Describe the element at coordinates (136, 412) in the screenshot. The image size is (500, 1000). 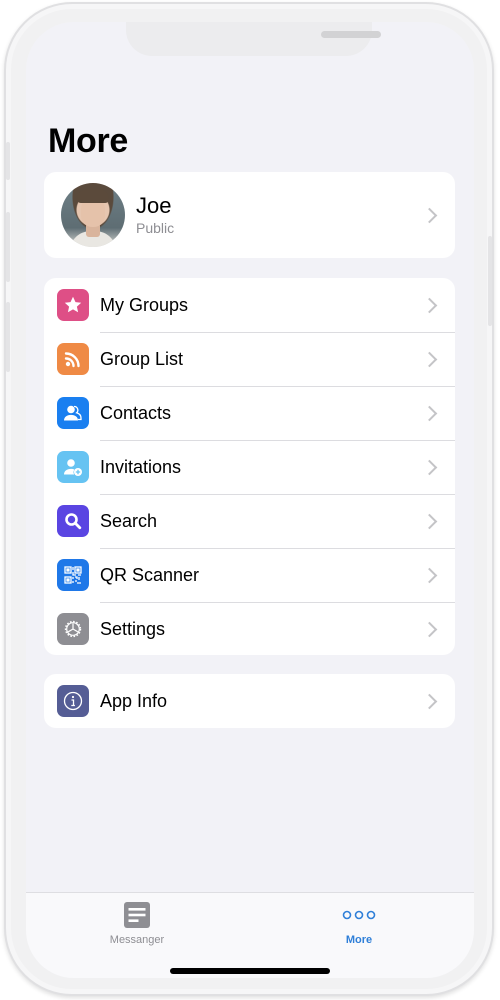
I see `menu-item-label: Contacts` at that location.